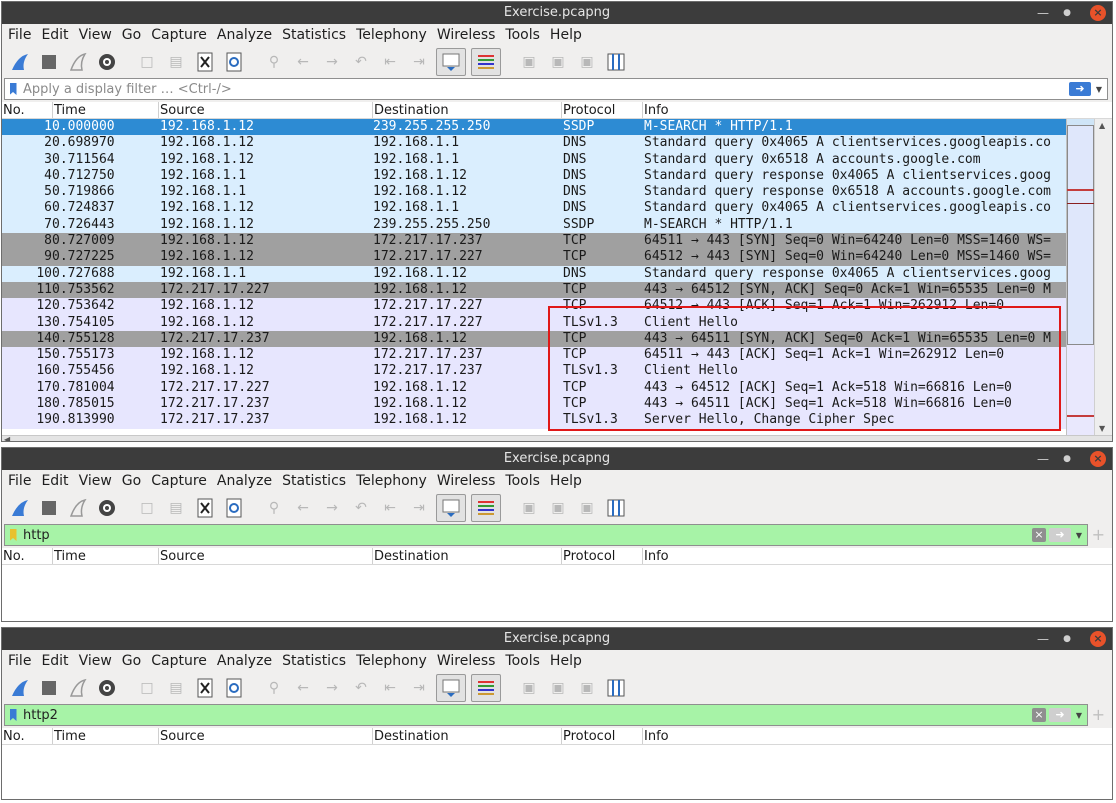  Describe the element at coordinates (467, 110) in the screenshot. I see `col-destination: Destination` at that location.